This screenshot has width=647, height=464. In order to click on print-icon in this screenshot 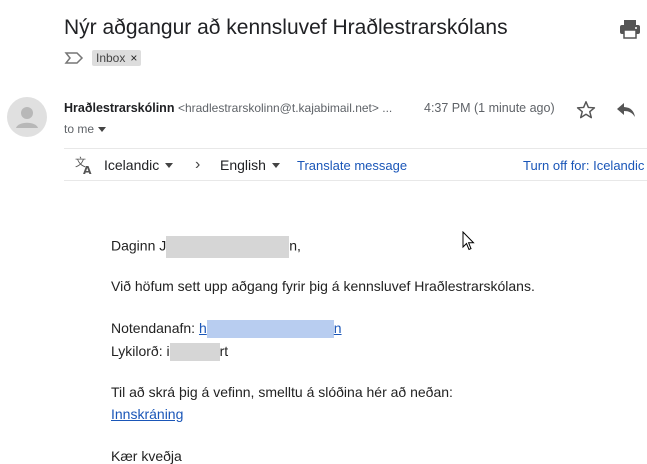, I will do `click(630, 29)`.